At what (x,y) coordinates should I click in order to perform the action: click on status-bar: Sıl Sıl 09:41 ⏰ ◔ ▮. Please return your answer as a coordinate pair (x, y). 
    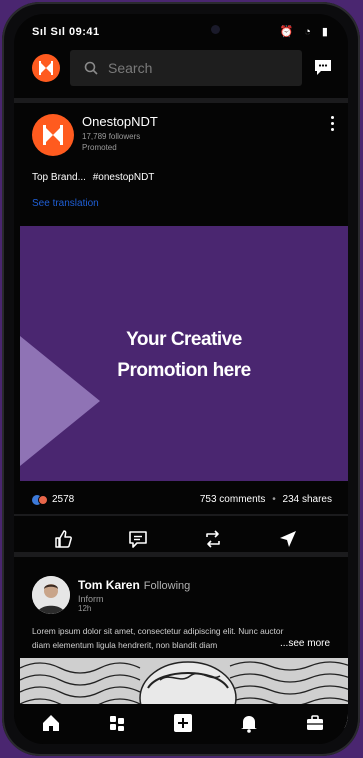
    Looking at the image, I should click on (181, 29).